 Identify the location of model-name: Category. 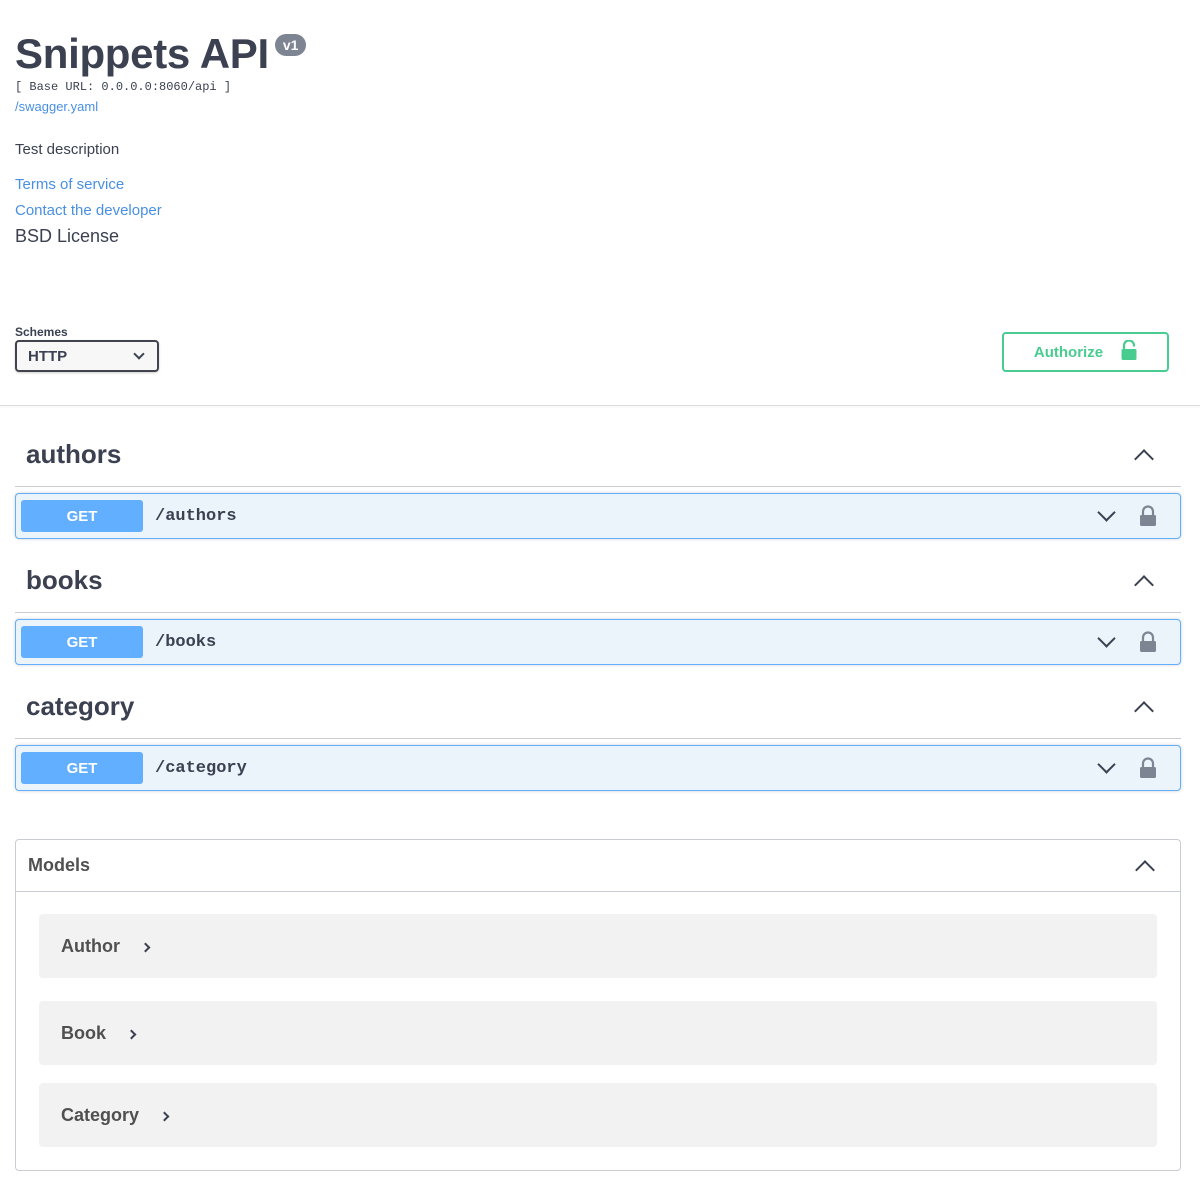
(100, 1114).